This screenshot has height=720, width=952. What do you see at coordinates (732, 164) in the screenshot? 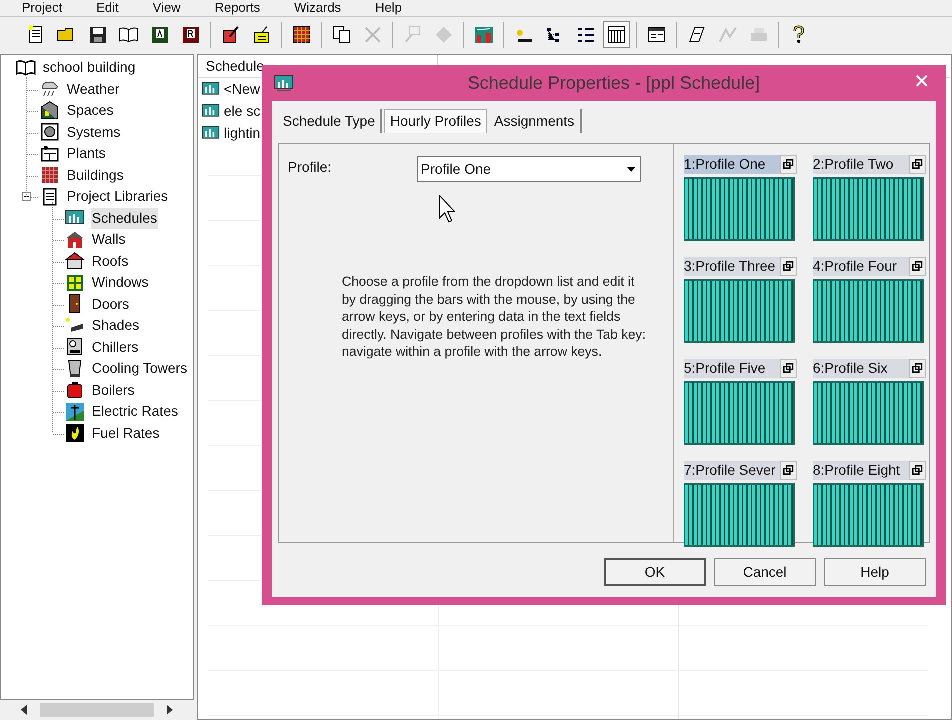
I see `profile-title: 1:Profile One` at bounding box center [732, 164].